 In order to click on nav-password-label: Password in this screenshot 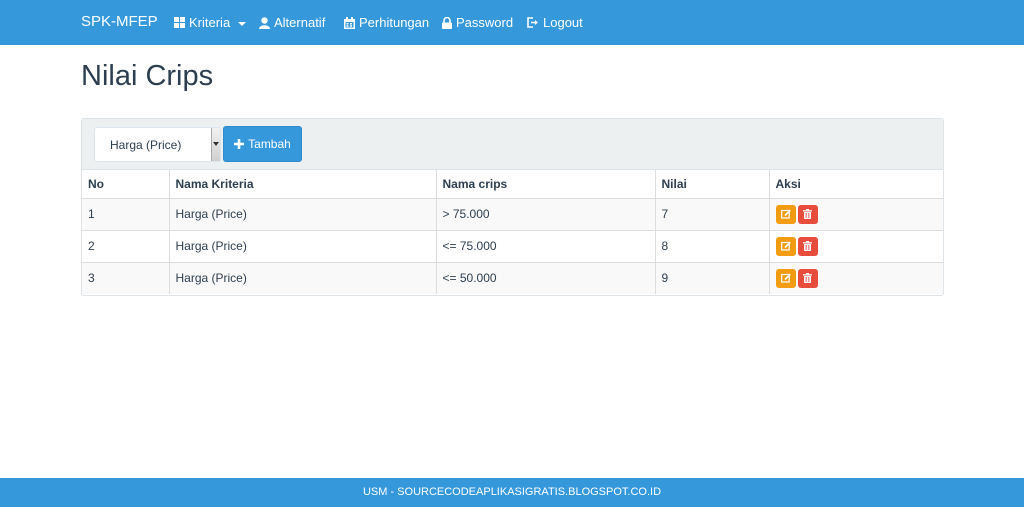, I will do `click(485, 22)`.